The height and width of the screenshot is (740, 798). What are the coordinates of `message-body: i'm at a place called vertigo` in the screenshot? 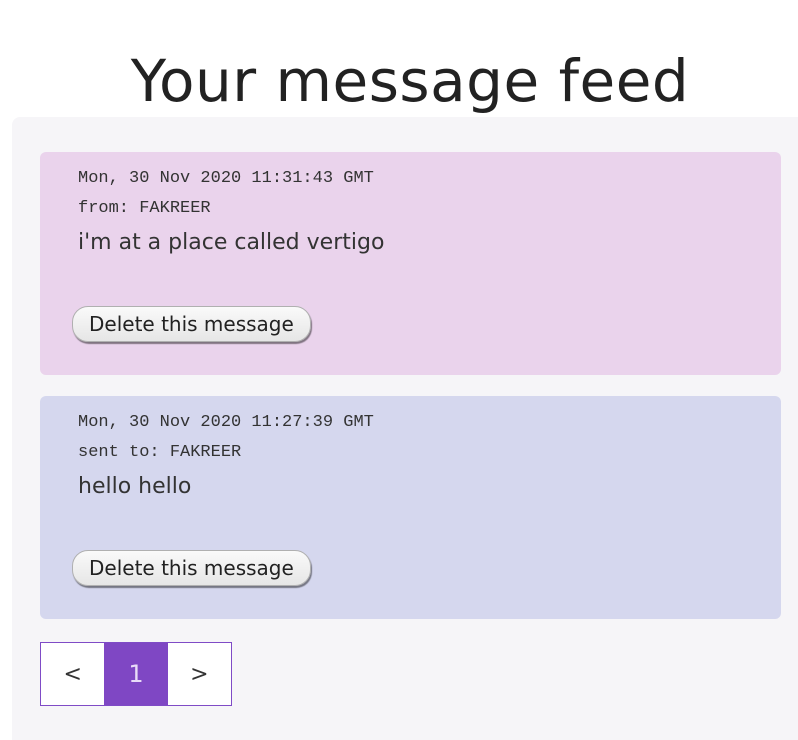 It's located at (231, 242).